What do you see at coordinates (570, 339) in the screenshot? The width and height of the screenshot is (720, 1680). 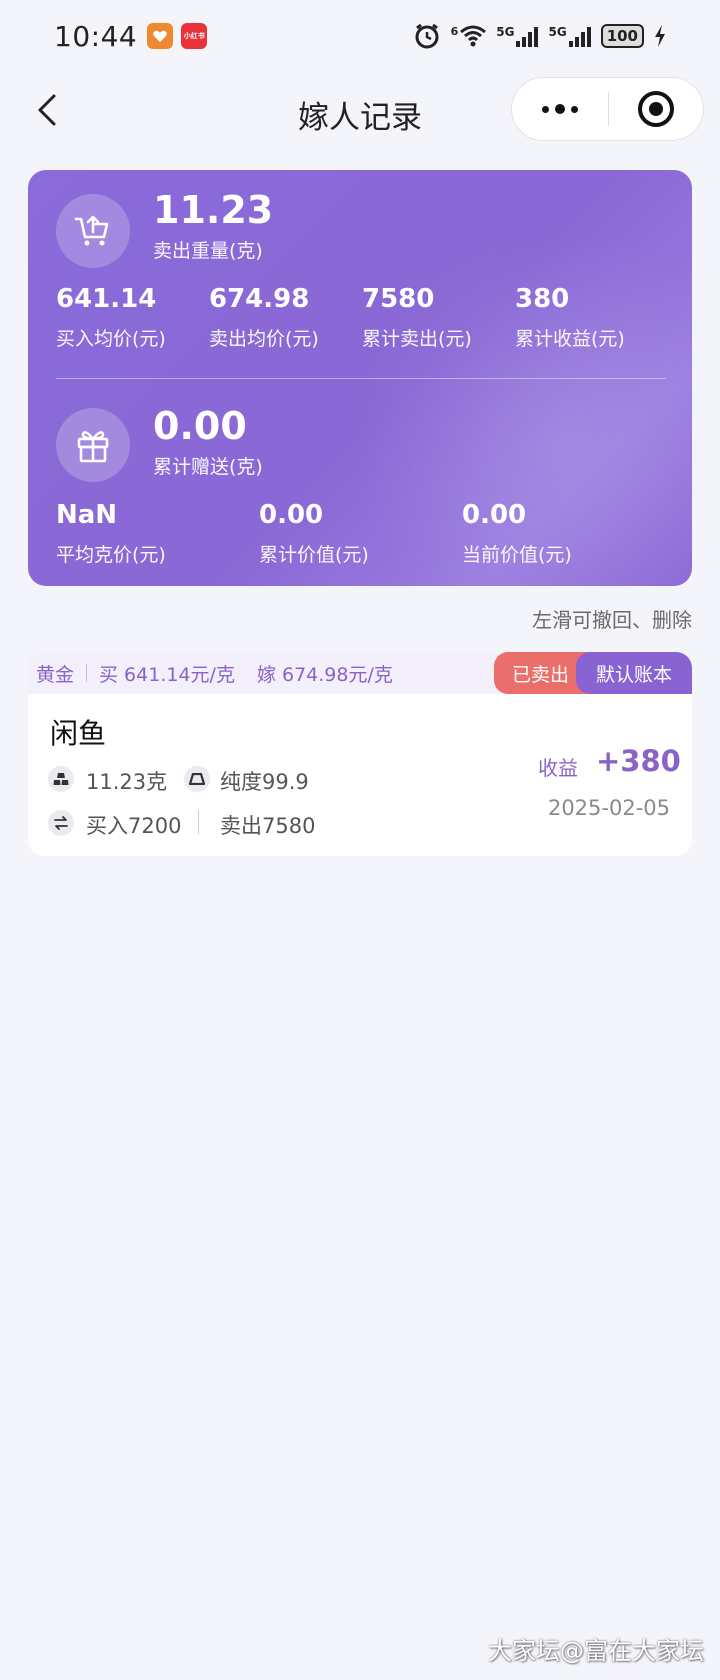 I see `total-profit-label: 累计收益(元)` at bounding box center [570, 339].